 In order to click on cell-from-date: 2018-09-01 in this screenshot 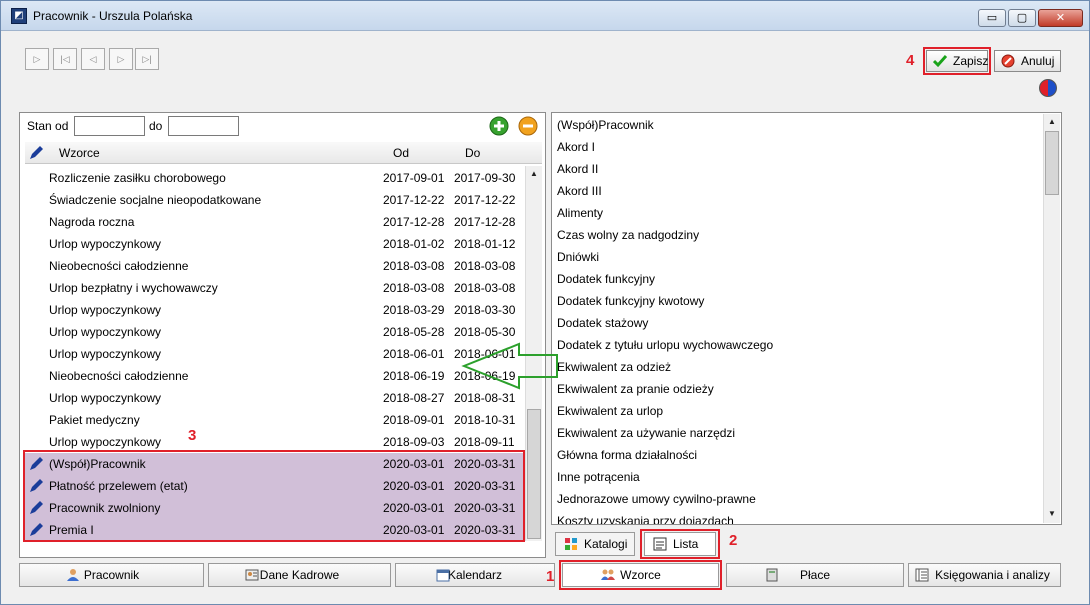, I will do `click(414, 420)`.